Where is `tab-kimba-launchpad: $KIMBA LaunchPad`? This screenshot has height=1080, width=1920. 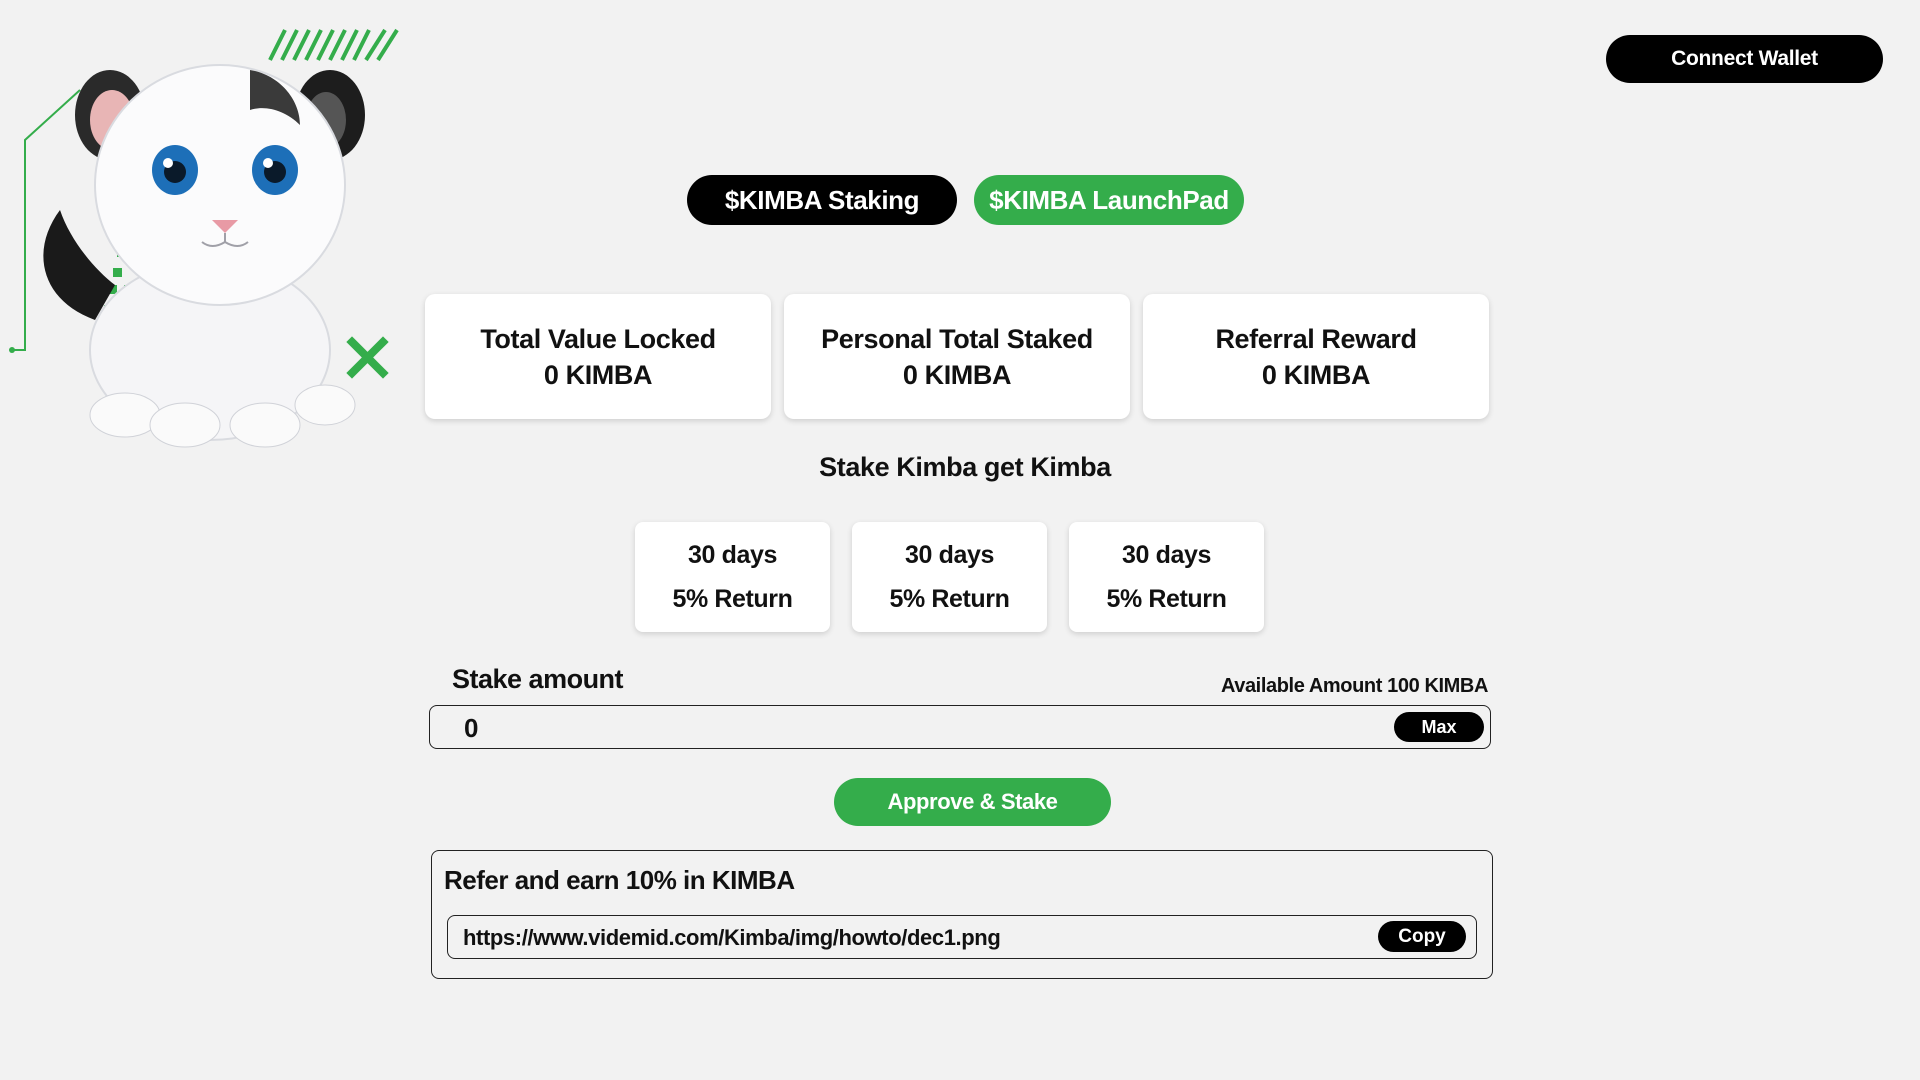
tab-kimba-launchpad: $KIMBA LaunchPad is located at coordinates (1109, 200).